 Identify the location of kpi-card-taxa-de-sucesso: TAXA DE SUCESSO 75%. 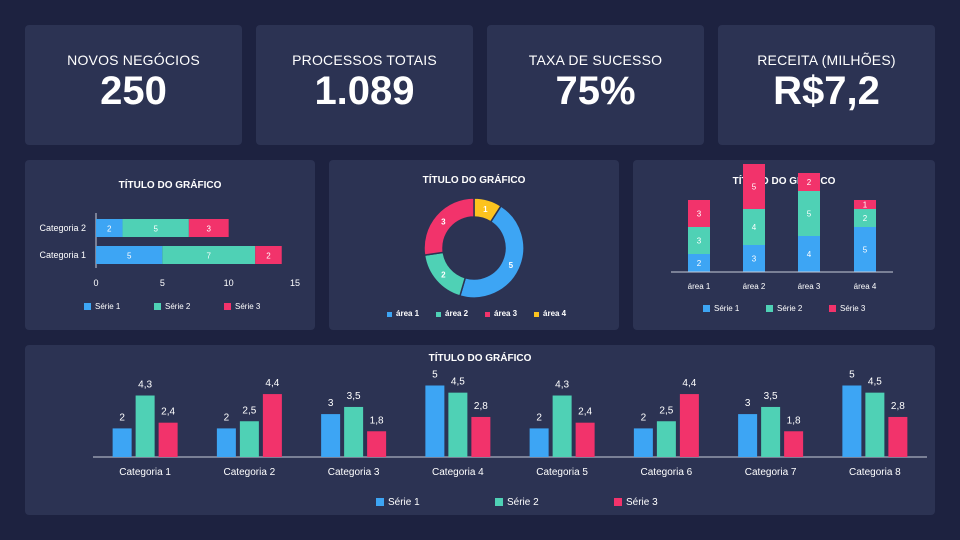
(595, 85).